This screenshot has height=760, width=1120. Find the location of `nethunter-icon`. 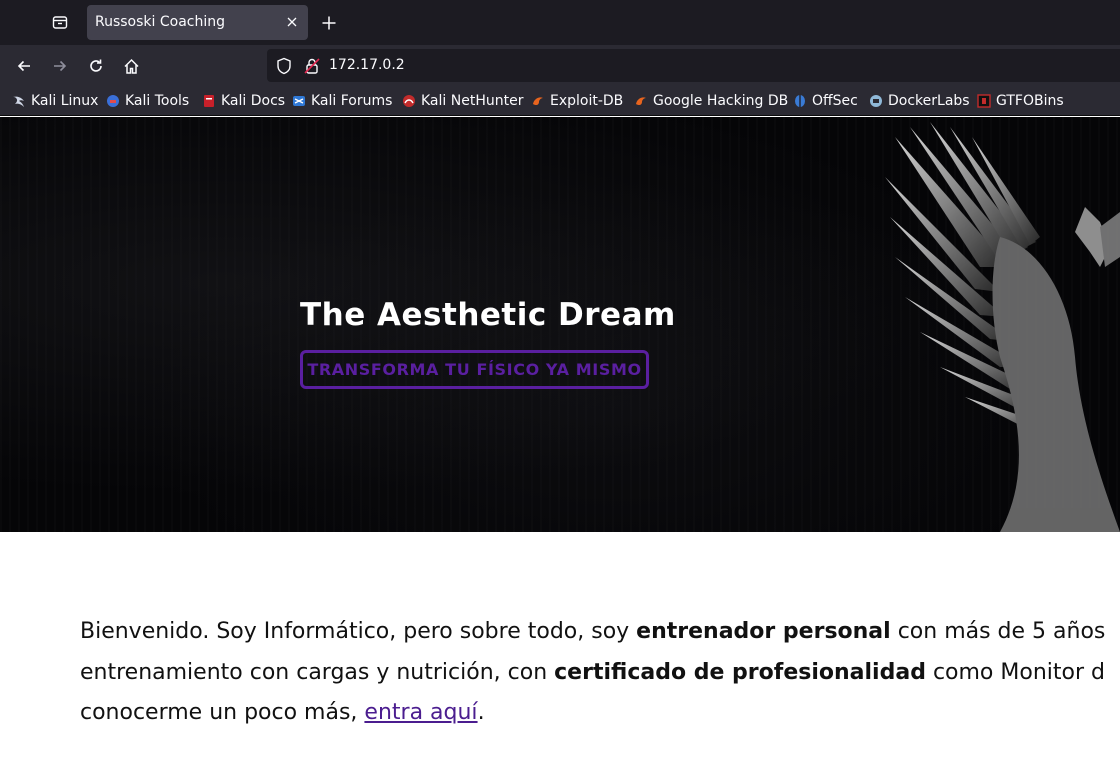

nethunter-icon is located at coordinates (409, 101).